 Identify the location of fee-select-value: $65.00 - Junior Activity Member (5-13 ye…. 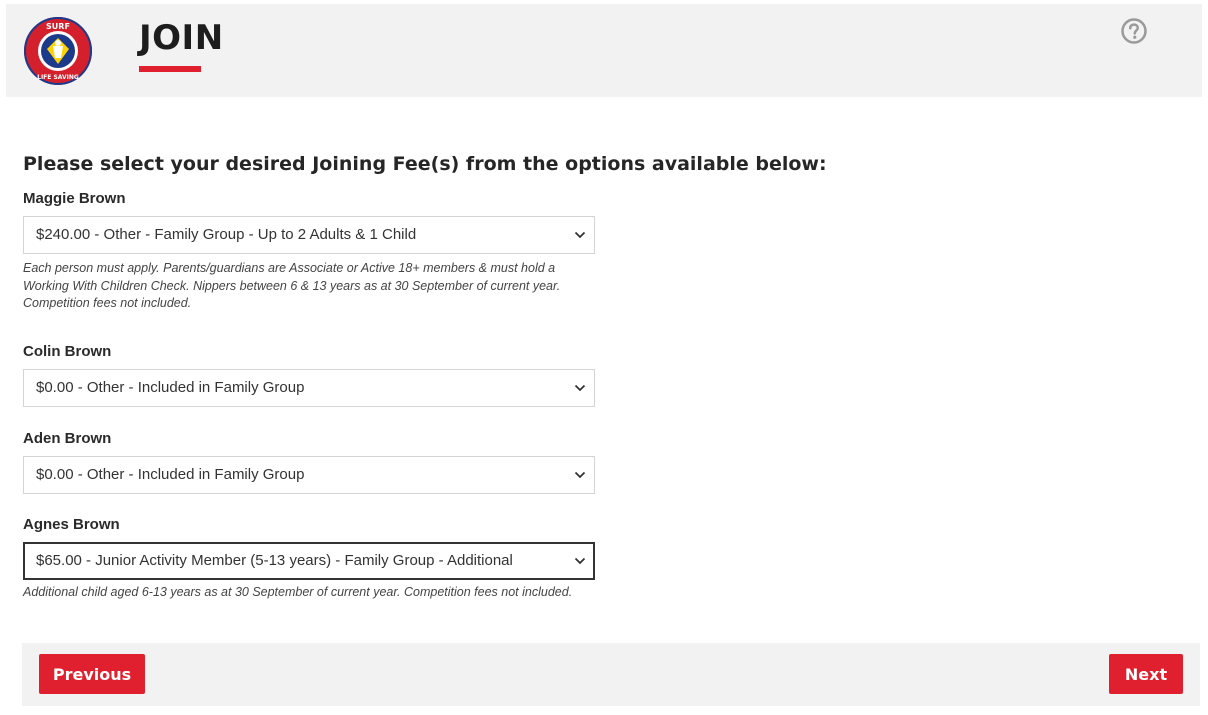
(274, 560).